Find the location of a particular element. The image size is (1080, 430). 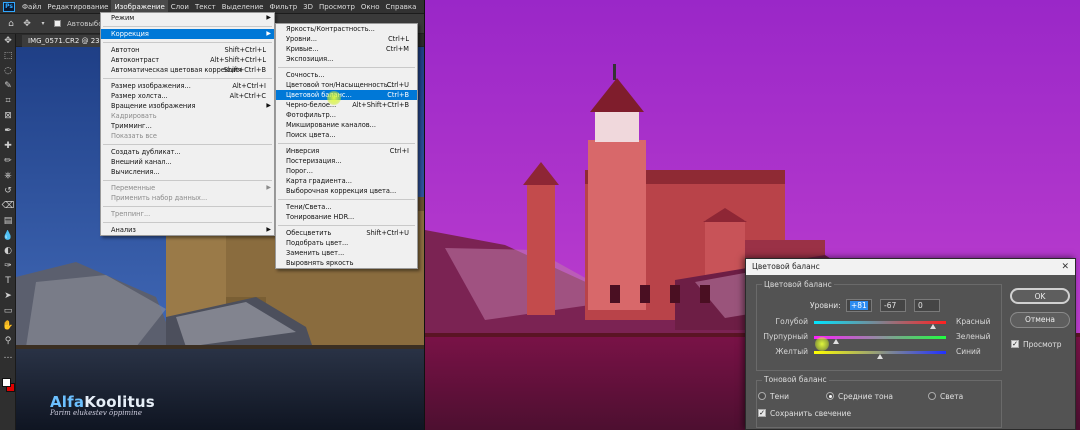

path-select-icon: ➤ is located at coordinates (8, 296).